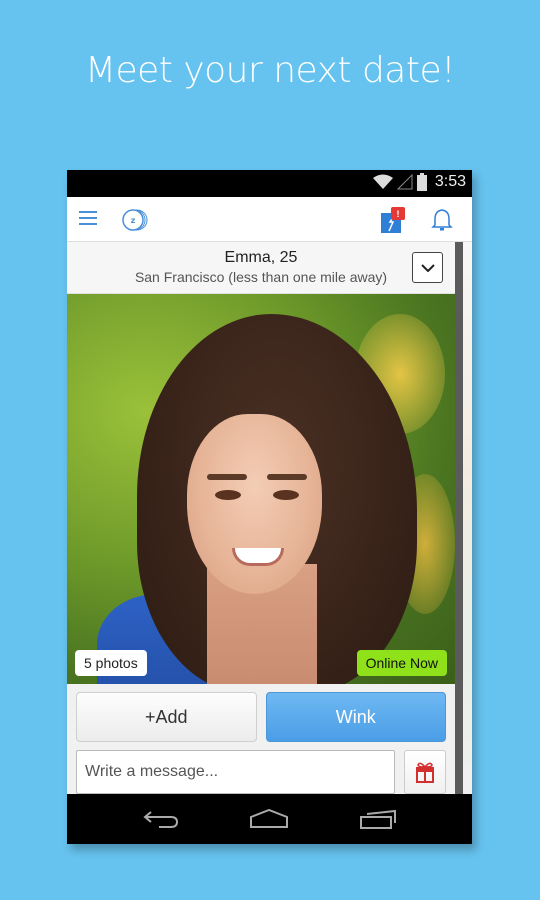  What do you see at coordinates (382, 181) in the screenshot?
I see `wifi-icon` at bounding box center [382, 181].